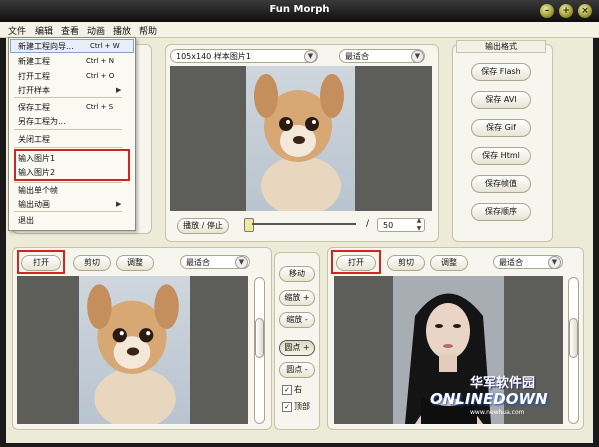 This screenshot has width=599, height=447. I want to click on play-stop-button: 播放 / 停止, so click(203, 226).